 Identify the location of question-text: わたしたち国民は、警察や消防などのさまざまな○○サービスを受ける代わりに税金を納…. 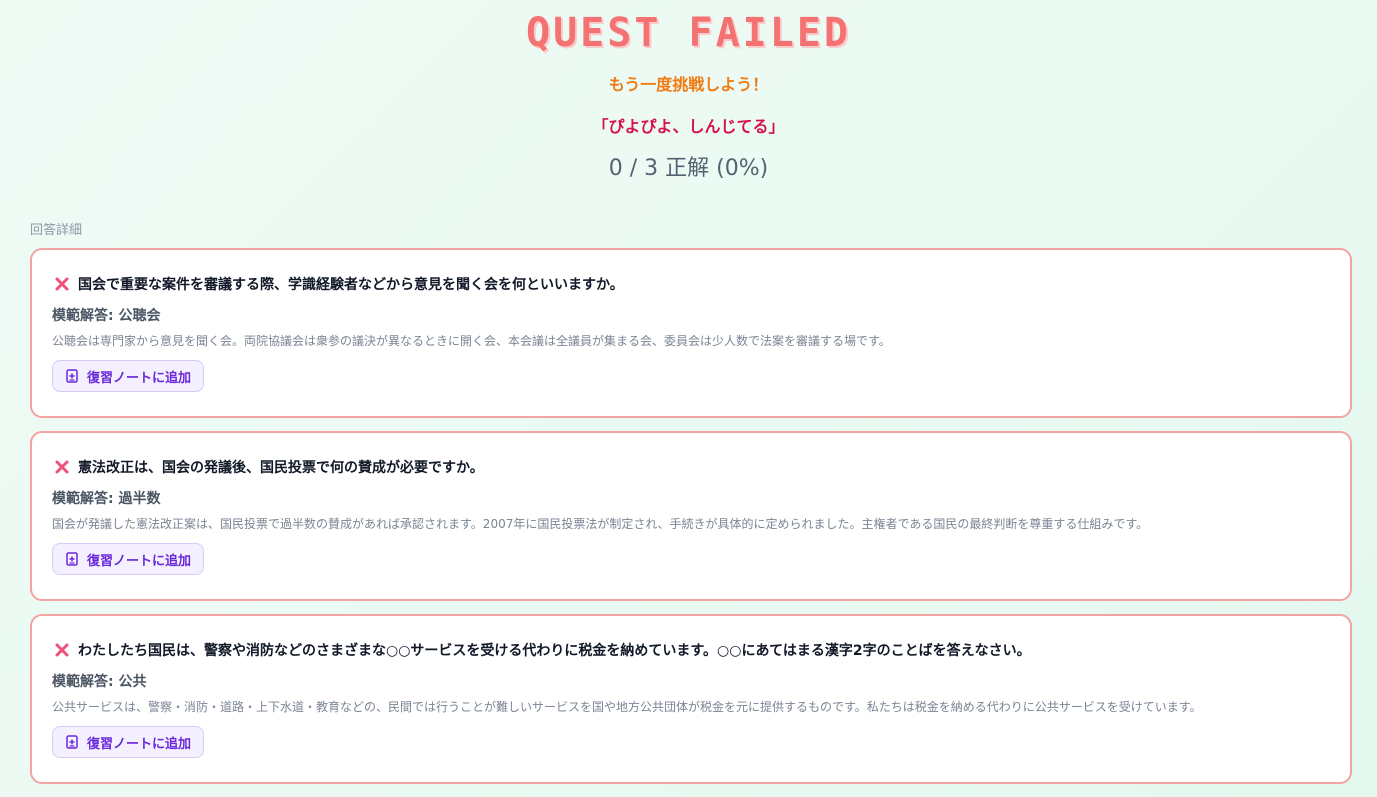
(554, 651).